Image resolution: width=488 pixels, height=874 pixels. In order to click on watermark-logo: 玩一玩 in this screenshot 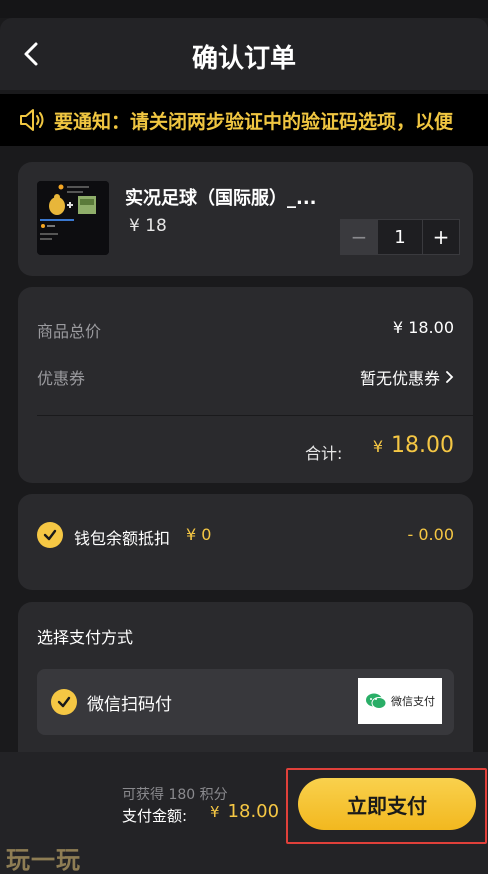, I will do `click(43, 859)`.